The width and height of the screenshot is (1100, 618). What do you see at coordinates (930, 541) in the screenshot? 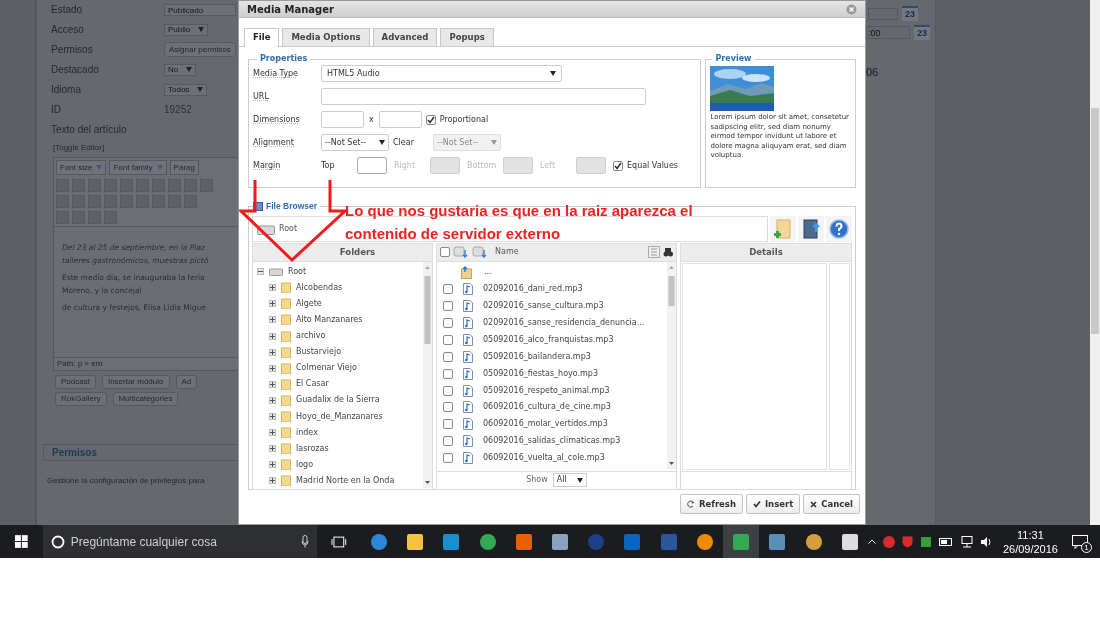
I see `tray-icons-drawing` at bounding box center [930, 541].